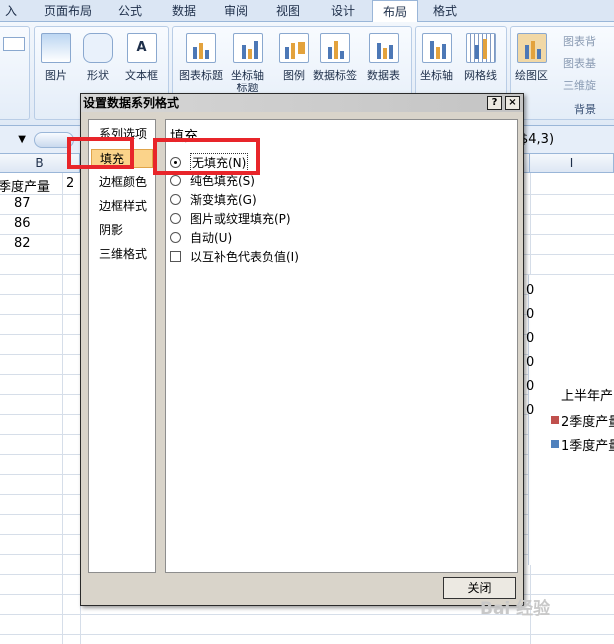  Describe the element at coordinates (56, 75) in the screenshot. I see `picture-label: 图片` at that location.